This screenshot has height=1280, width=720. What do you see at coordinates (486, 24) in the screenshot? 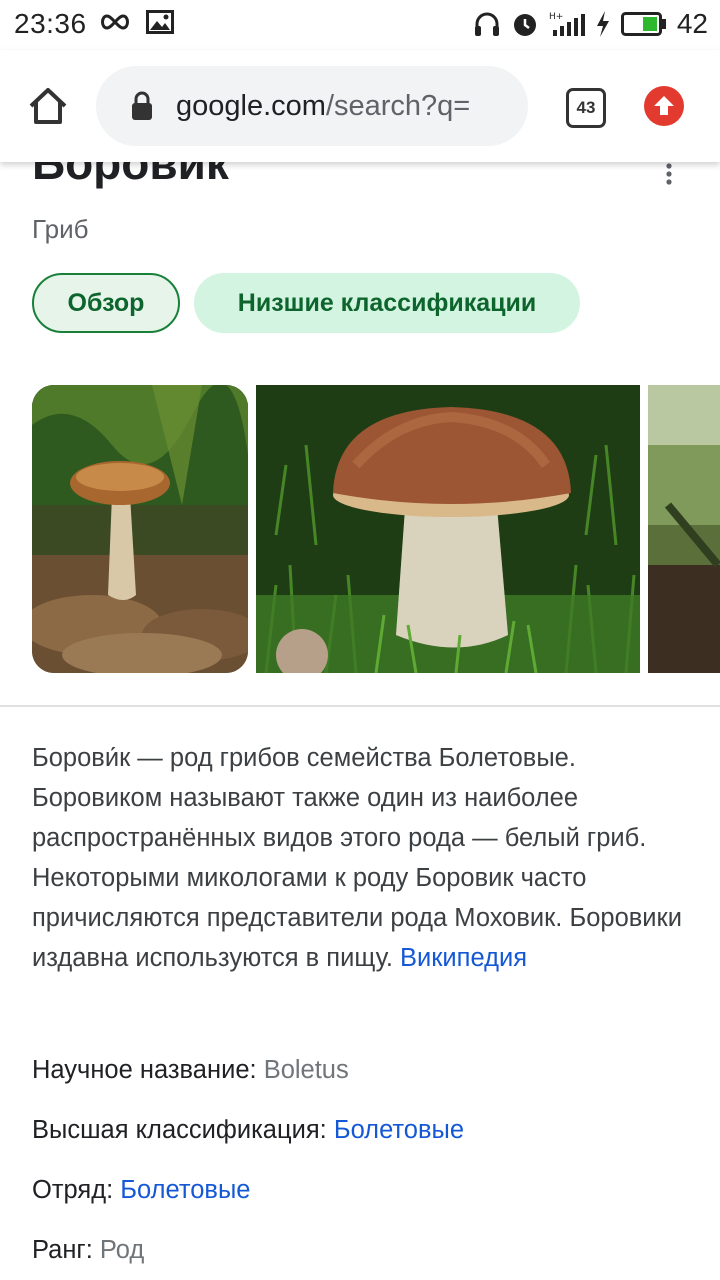
I see `headphones-icon` at bounding box center [486, 24].